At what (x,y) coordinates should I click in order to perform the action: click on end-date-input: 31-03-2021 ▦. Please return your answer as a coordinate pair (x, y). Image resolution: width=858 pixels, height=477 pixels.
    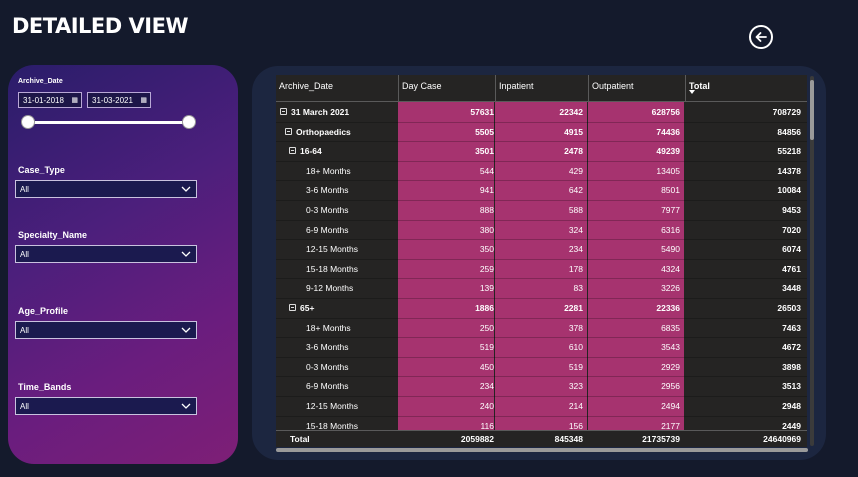
    Looking at the image, I should click on (119, 100).